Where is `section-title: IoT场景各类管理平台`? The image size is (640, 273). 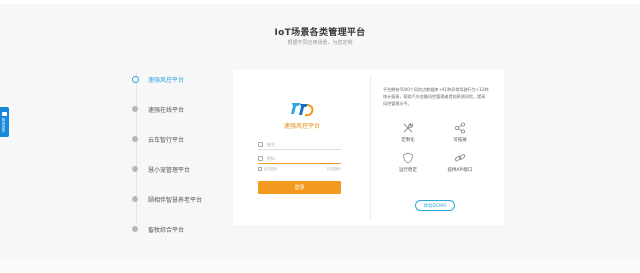 section-title: IoT场景各类管理平台 is located at coordinates (320, 33).